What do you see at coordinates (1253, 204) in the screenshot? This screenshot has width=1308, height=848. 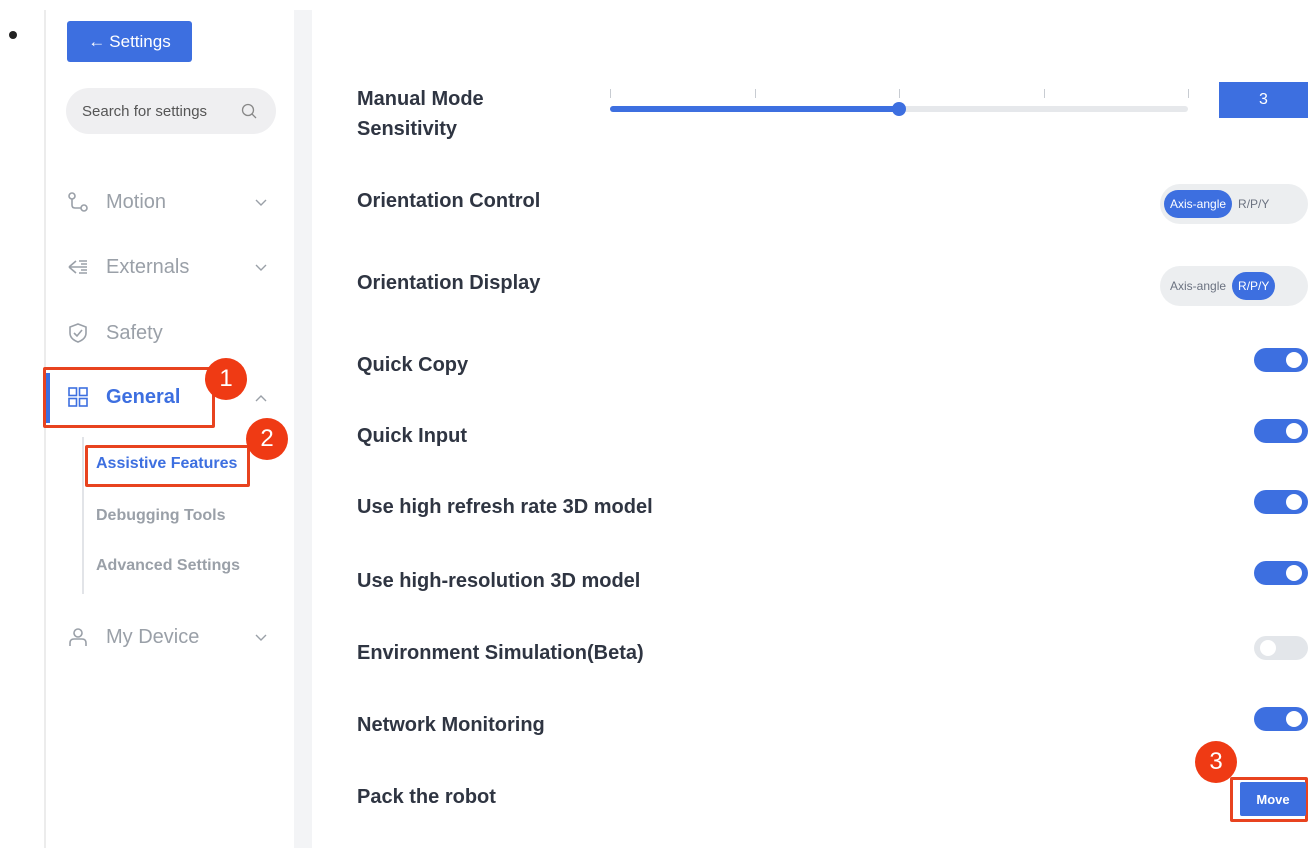 I see `orientation-control-rpy: R/P/Y` at bounding box center [1253, 204].